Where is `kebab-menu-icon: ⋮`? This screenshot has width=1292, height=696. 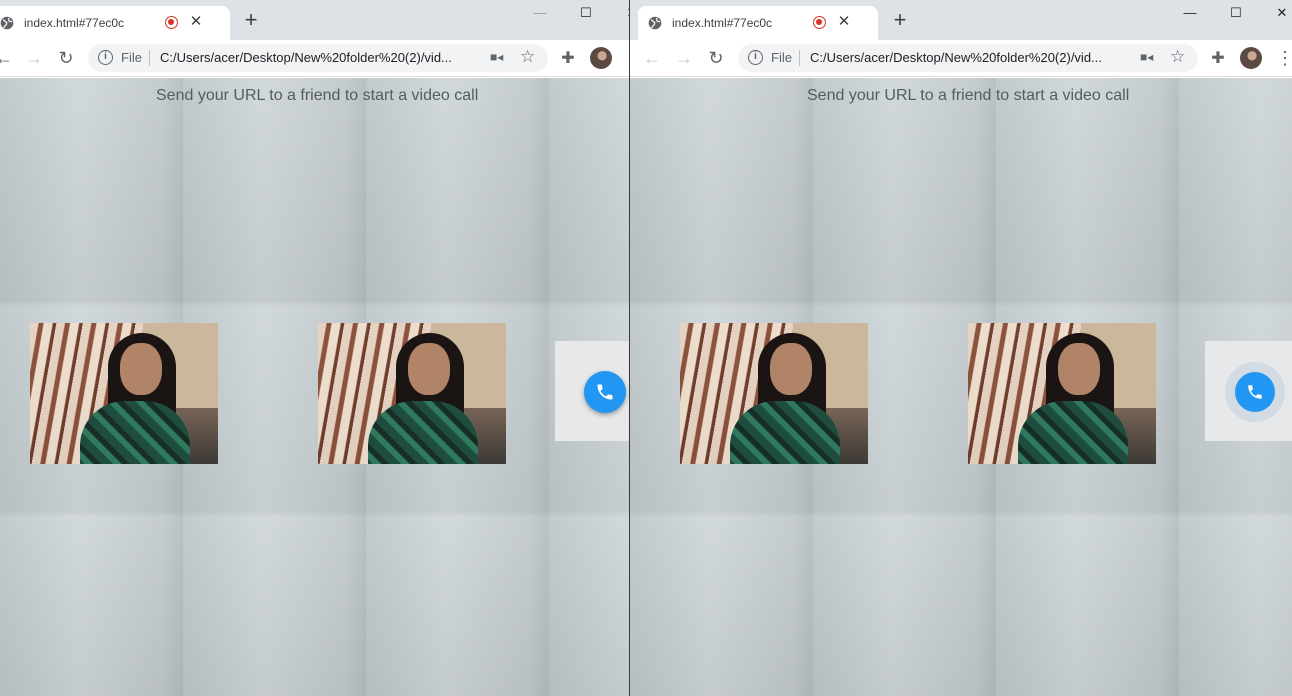 kebab-menu-icon: ⋮ is located at coordinates (1284, 58).